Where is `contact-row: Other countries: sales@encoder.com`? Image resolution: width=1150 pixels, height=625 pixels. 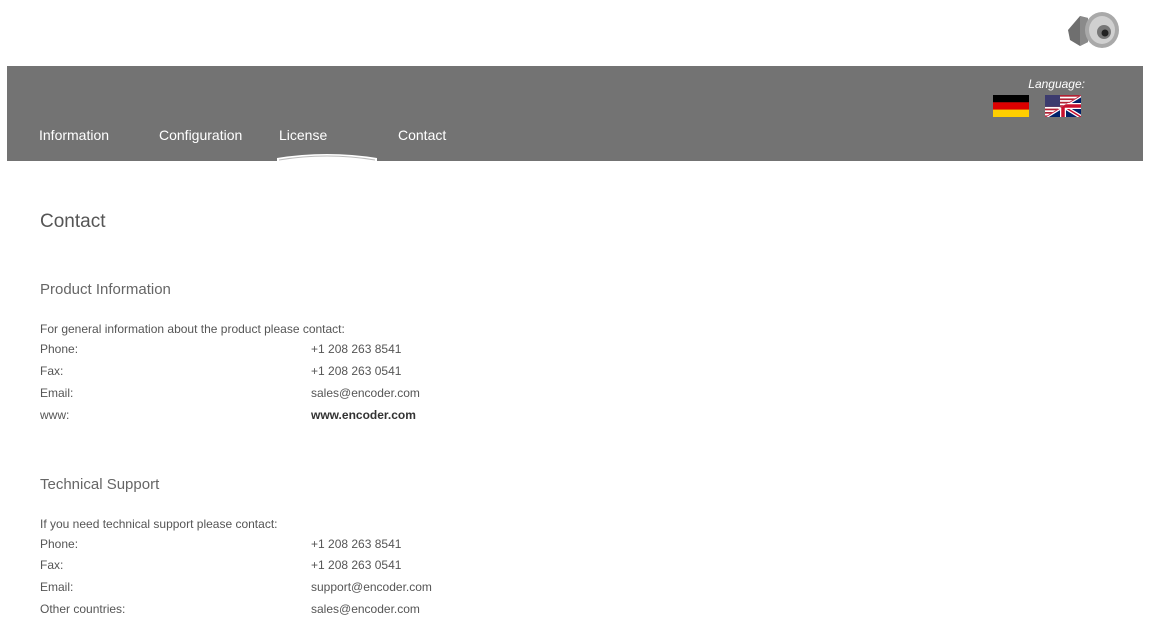
contact-row: Other countries: sales@encoder.com is located at coordinates (290, 611).